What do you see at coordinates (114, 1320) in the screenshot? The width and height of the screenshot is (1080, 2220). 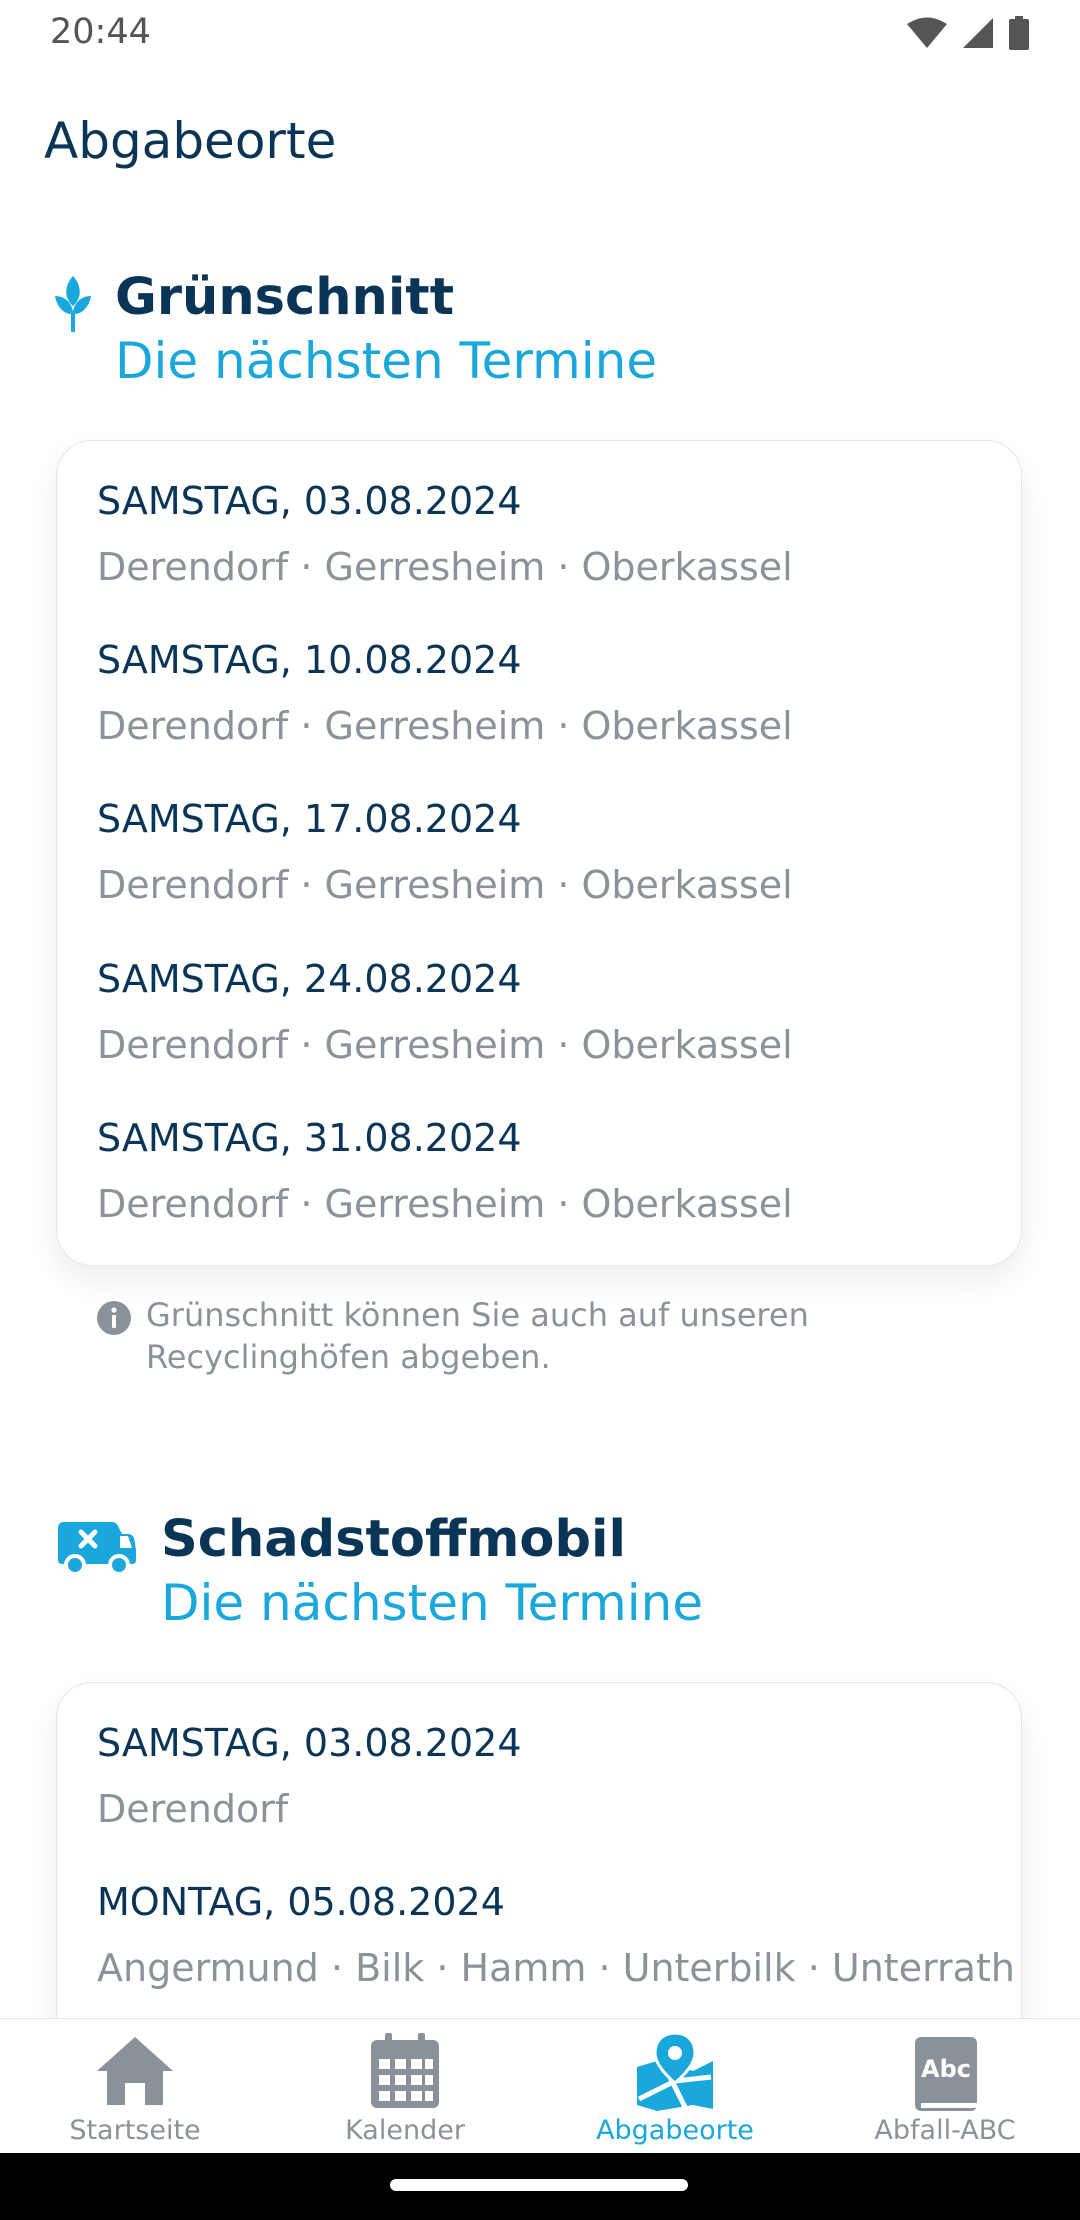 I see `info-icon` at bounding box center [114, 1320].